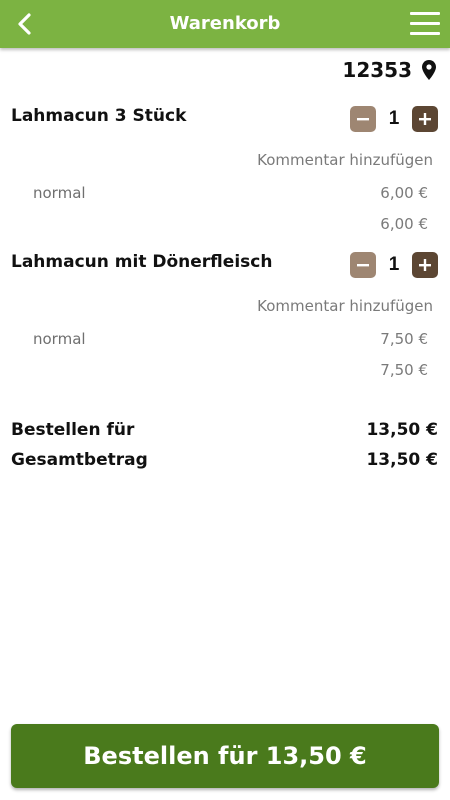 This screenshot has height=800, width=450. I want to click on menu-button, so click(425, 24).